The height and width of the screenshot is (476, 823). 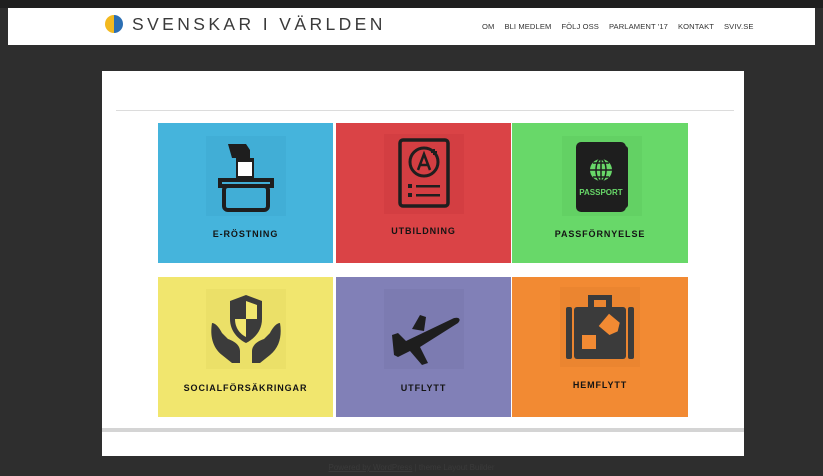 What do you see at coordinates (425, 110) in the screenshot?
I see `divider` at bounding box center [425, 110].